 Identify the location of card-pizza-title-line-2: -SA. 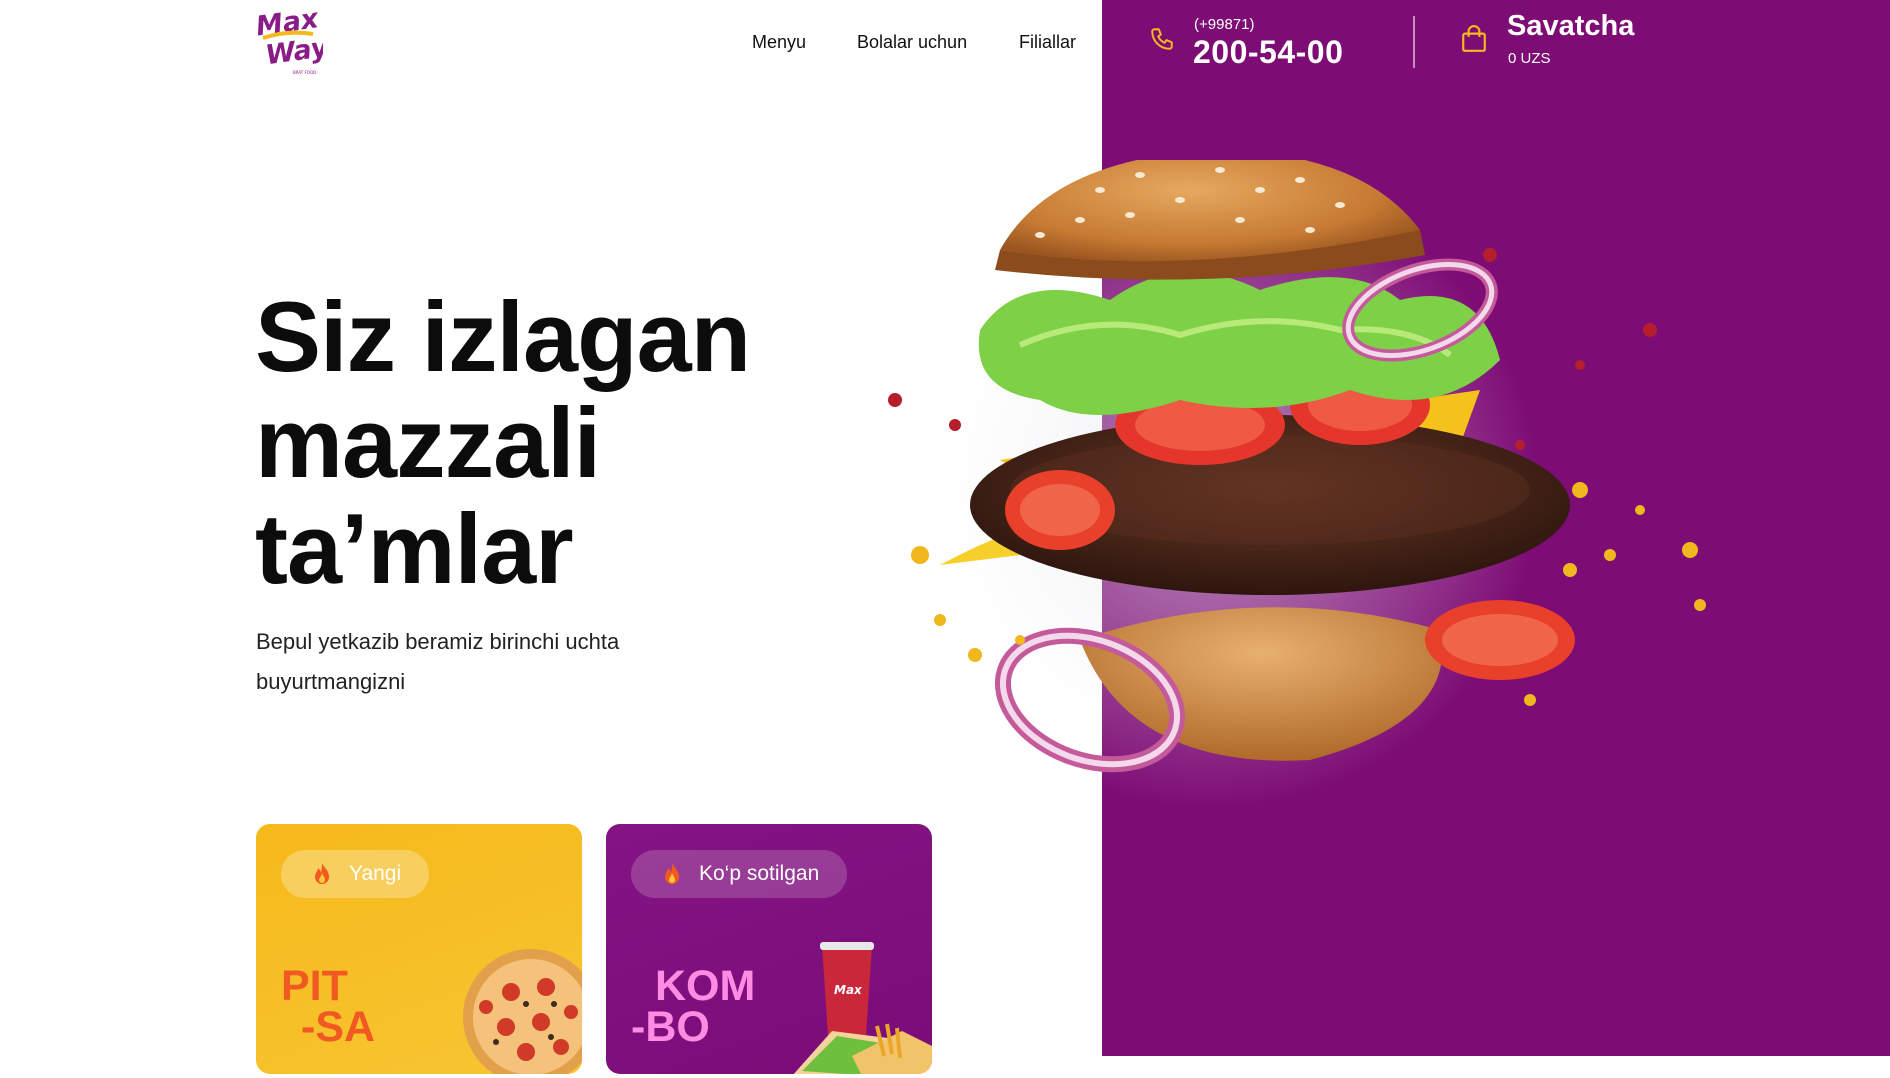
(338, 1027).